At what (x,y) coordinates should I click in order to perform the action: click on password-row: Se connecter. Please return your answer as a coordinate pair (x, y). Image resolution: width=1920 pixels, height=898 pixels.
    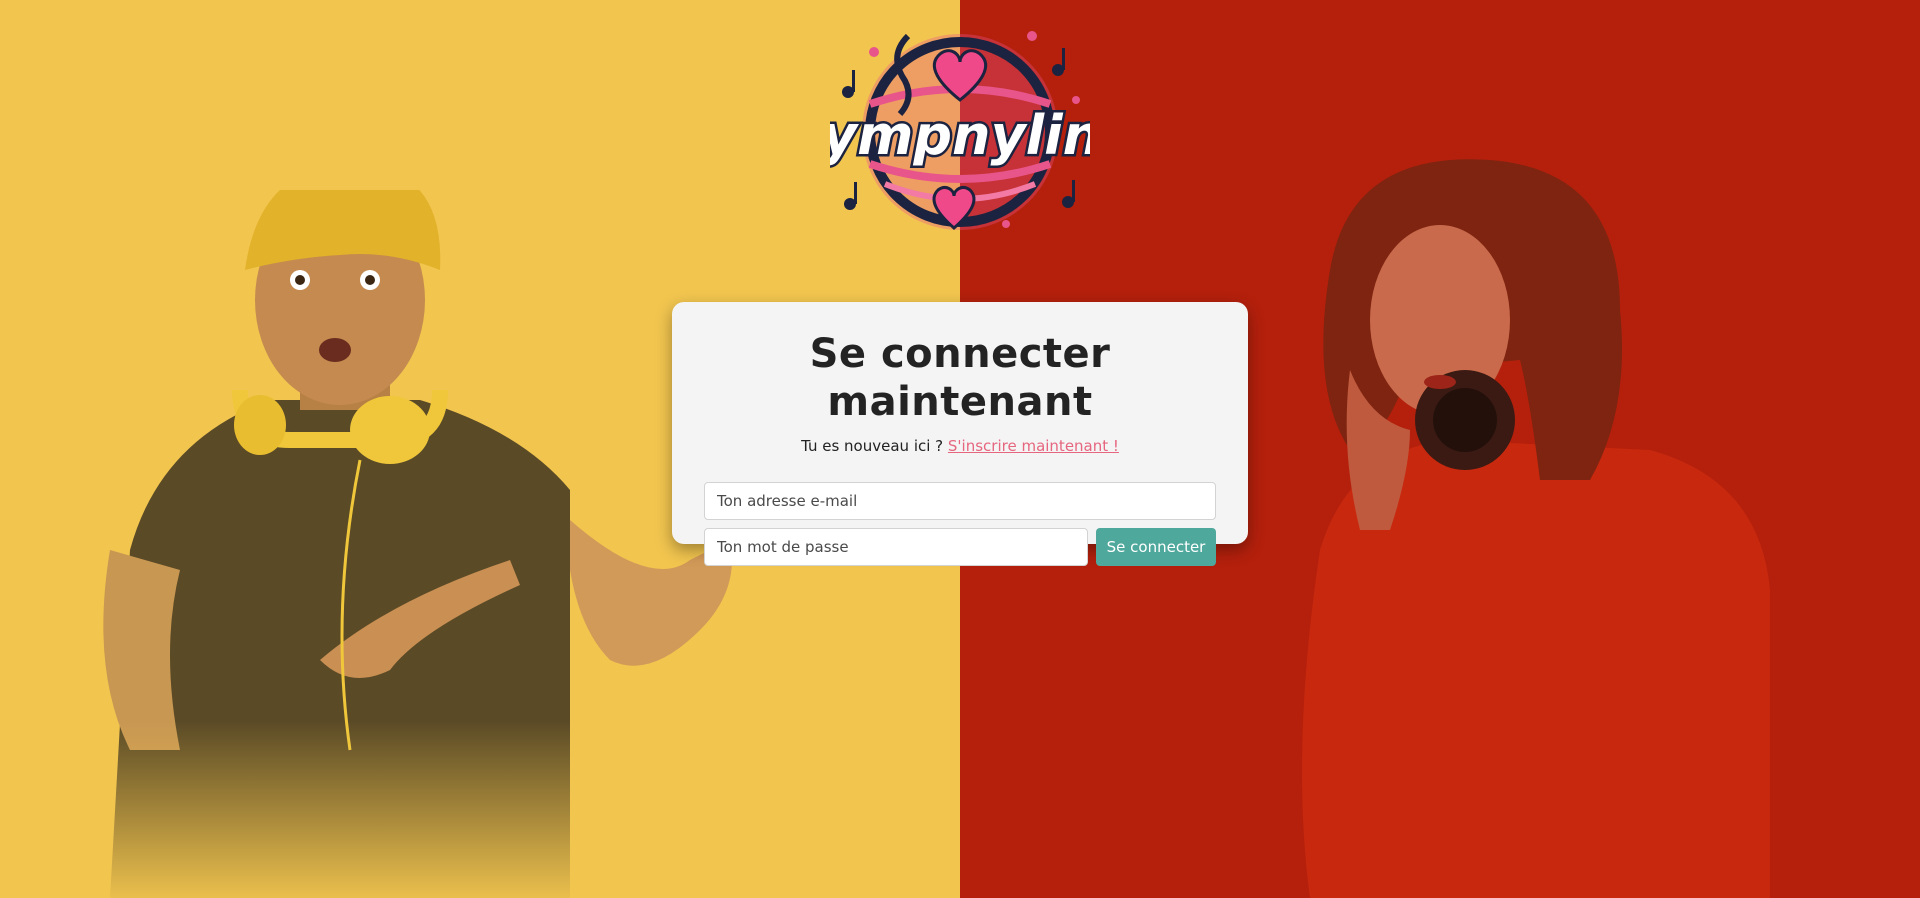
    Looking at the image, I should click on (960, 547).